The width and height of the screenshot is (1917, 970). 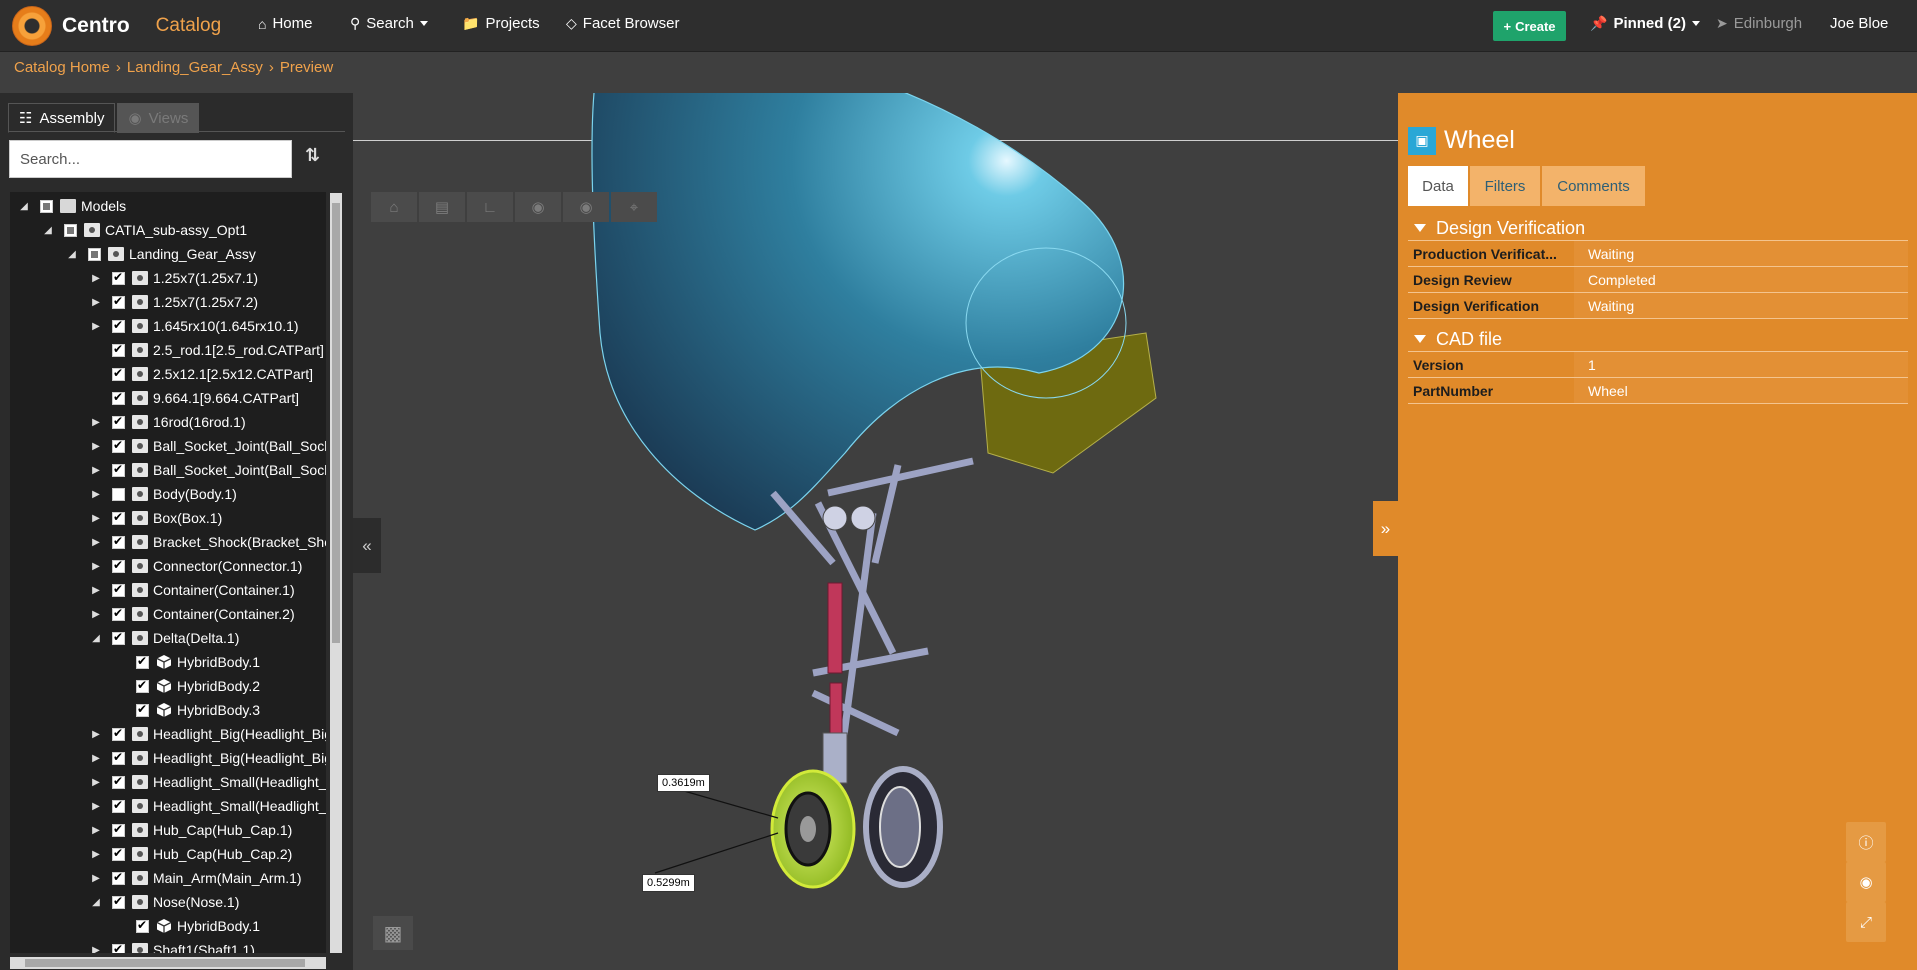 What do you see at coordinates (174, 302) in the screenshot?
I see `tree-node: ▶ 1.25x7(1.25x7.2)` at bounding box center [174, 302].